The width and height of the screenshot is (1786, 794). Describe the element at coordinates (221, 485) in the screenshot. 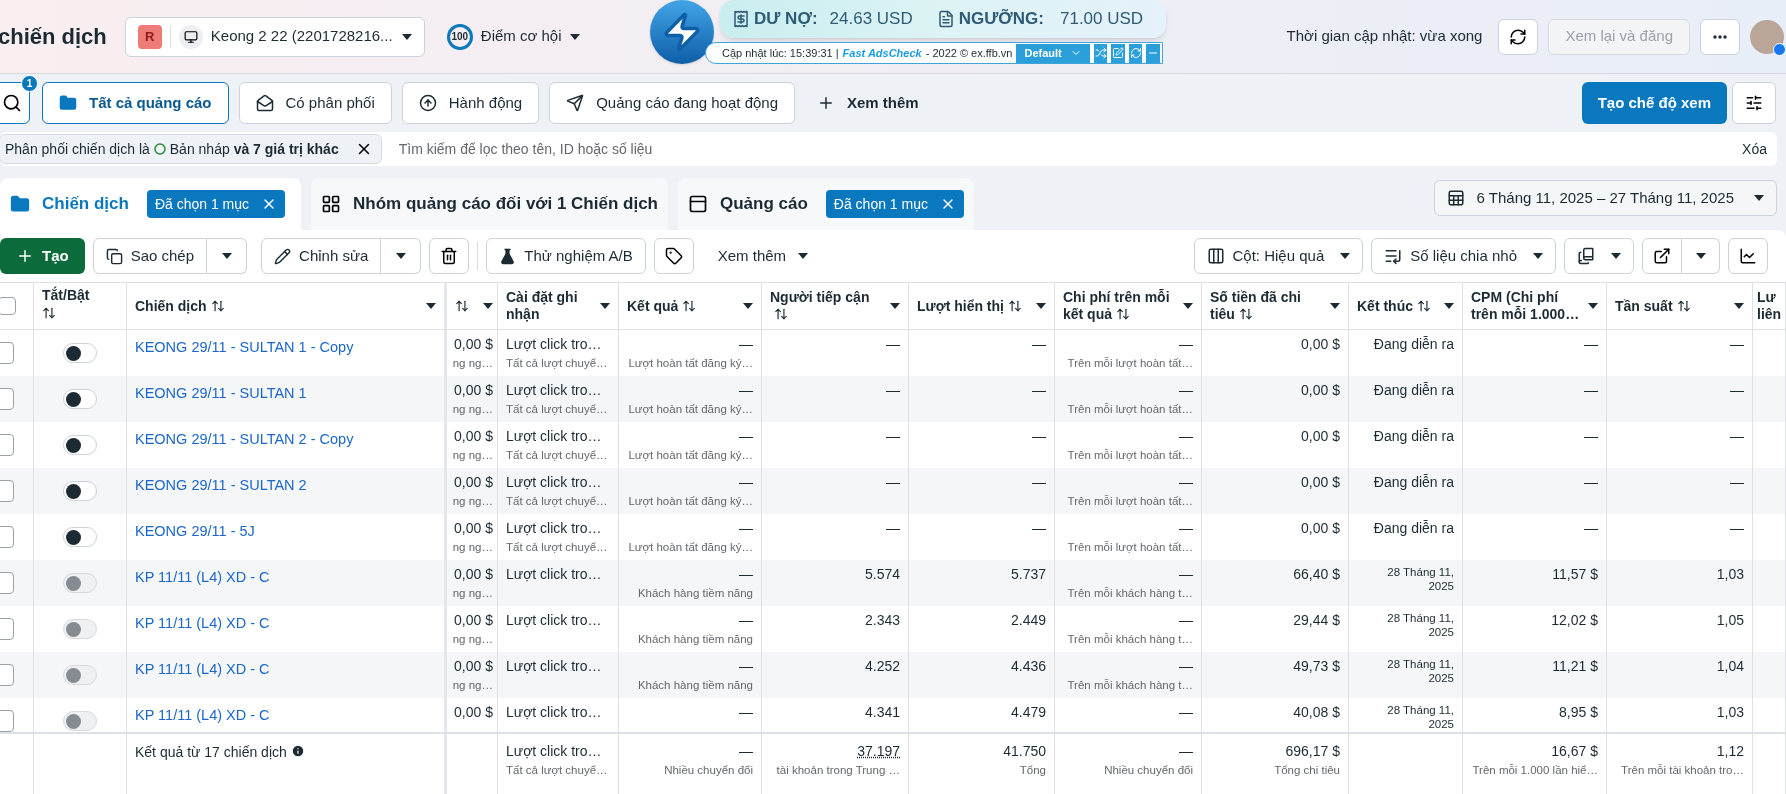

I see `campaign-link: KEONG 29/11 - SULTAN 2` at that location.